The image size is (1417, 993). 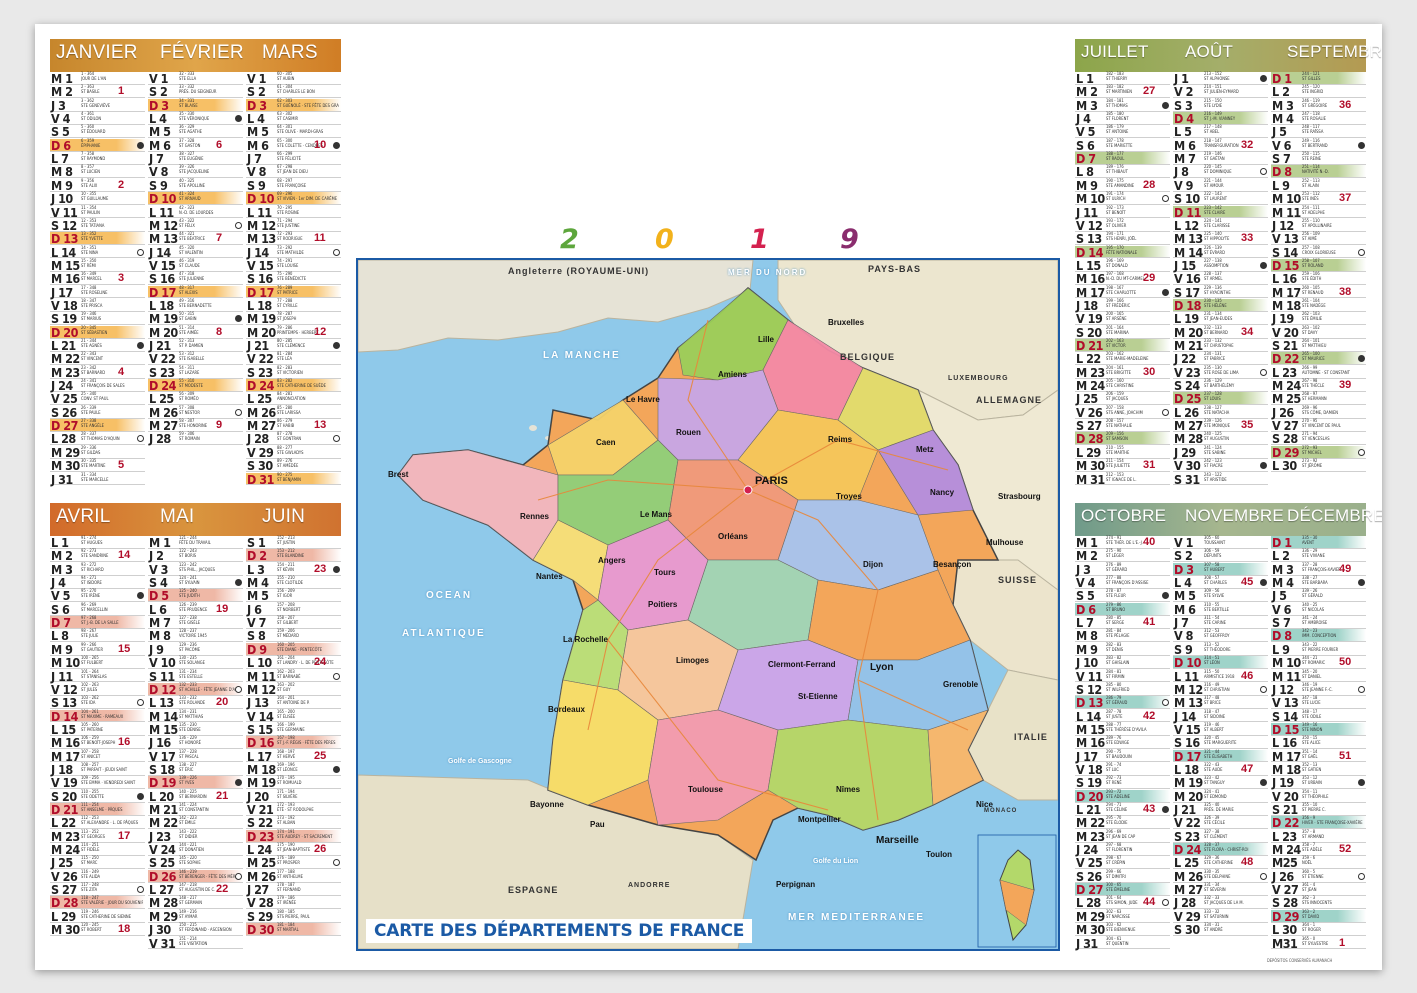 What do you see at coordinates (97, 466) in the screenshot?
I see `day-row: M 30 30 - 335 STE MARTINE 5` at bounding box center [97, 466].